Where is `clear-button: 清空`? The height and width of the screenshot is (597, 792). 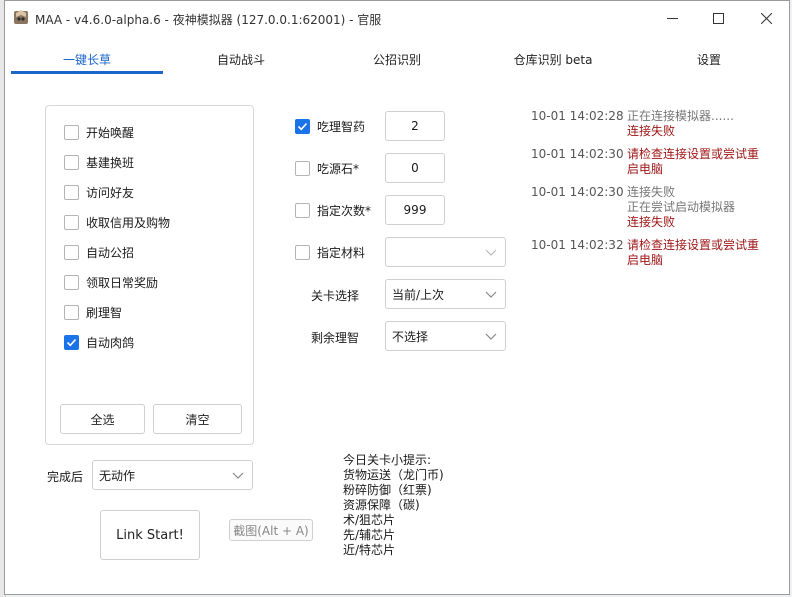 clear-button: 清空 is located at coordinates (197, 419).